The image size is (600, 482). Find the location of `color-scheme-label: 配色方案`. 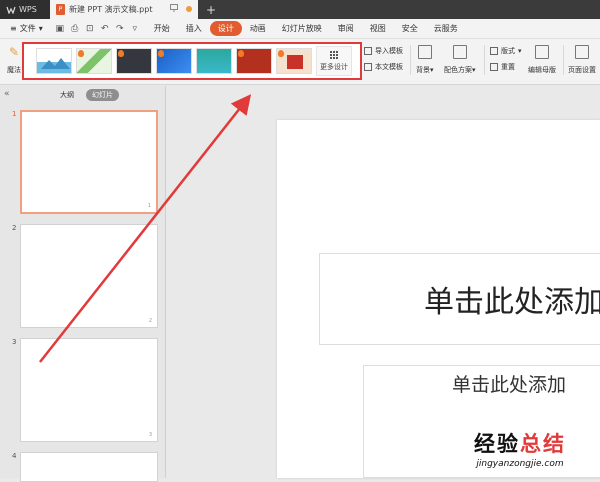

color-scheme-label: 配色方案 is located at coordinates (458, 70).